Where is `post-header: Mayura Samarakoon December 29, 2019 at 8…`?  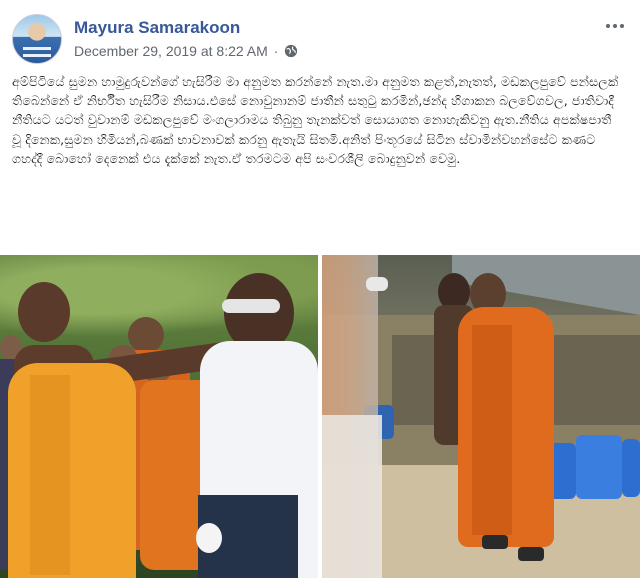
post-header: Mayura Samarakoon December 29, 2019 at 8… is located at coordinates (320, 38).